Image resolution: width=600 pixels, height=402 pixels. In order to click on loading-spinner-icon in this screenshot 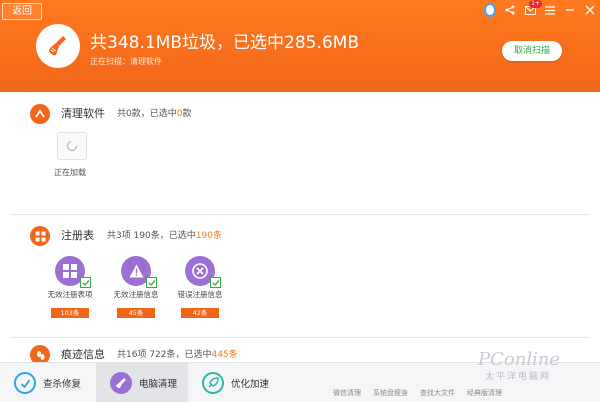, I will do `click(72, 146)`.